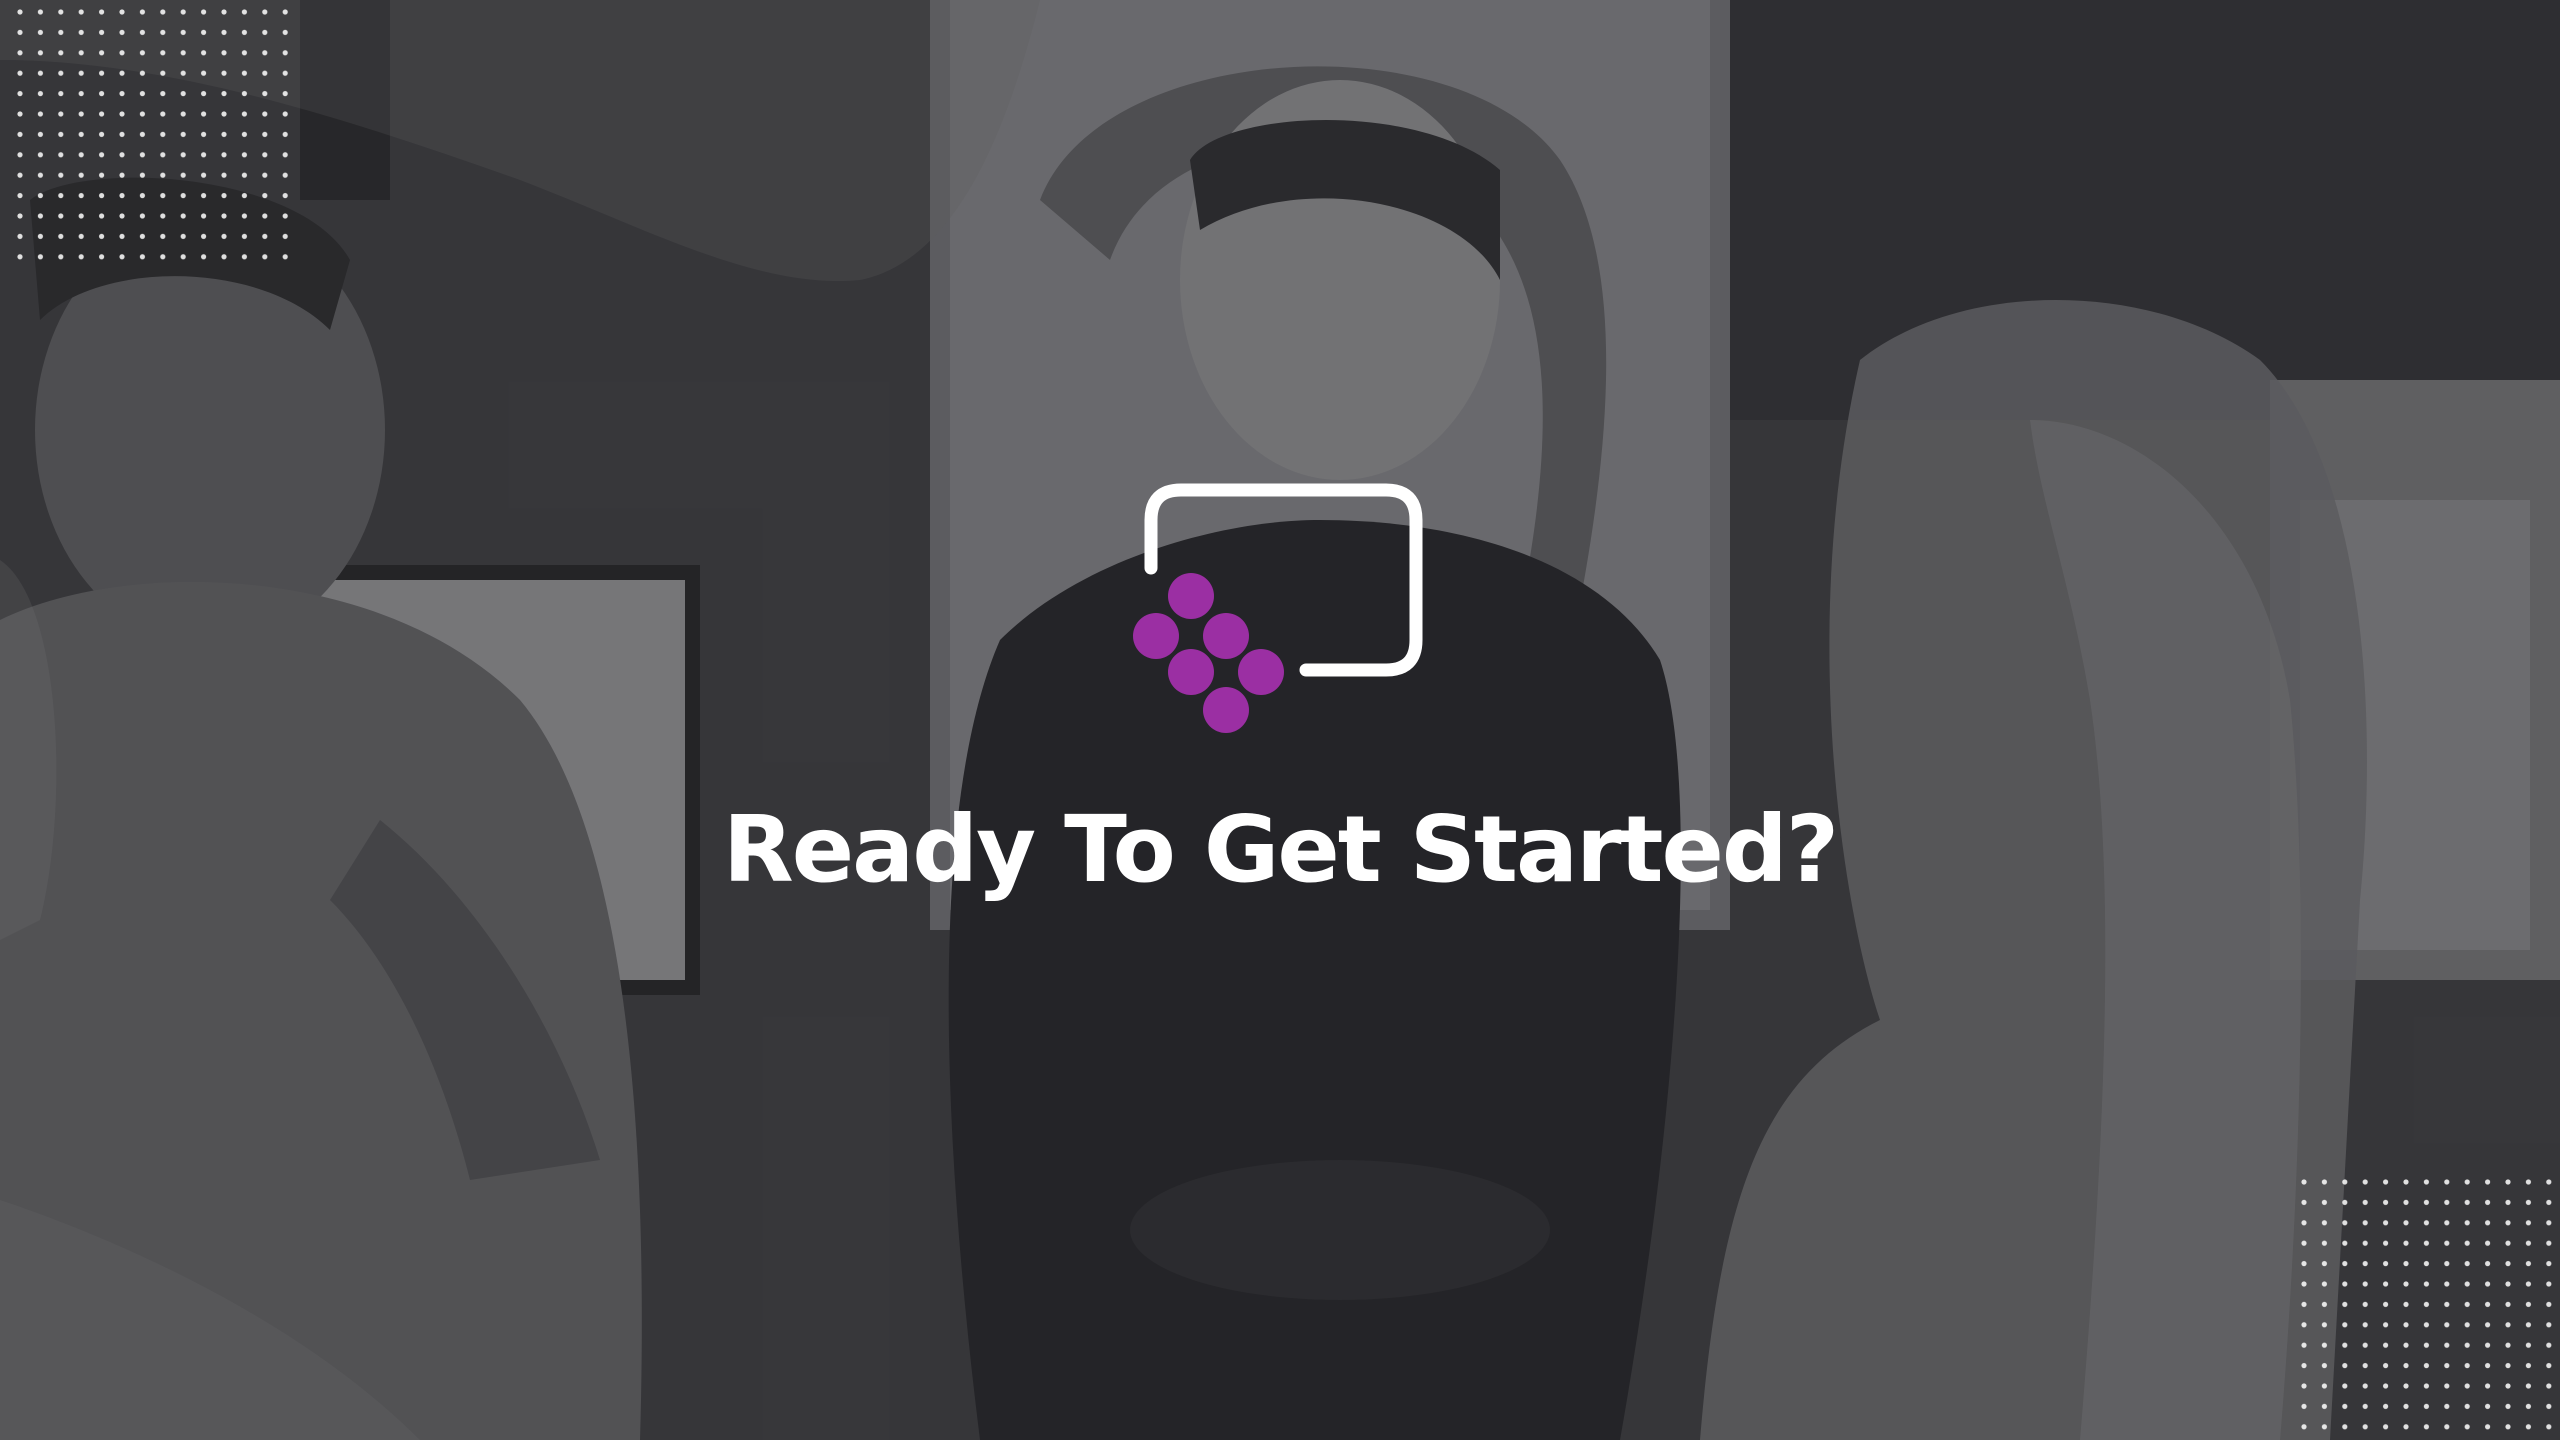 The height and width of the screenshot is (1440, 2560). Describe the element at coordinates (2430, 1309) in the screenshot. I see `dot-grid-bottom-right` at that location.